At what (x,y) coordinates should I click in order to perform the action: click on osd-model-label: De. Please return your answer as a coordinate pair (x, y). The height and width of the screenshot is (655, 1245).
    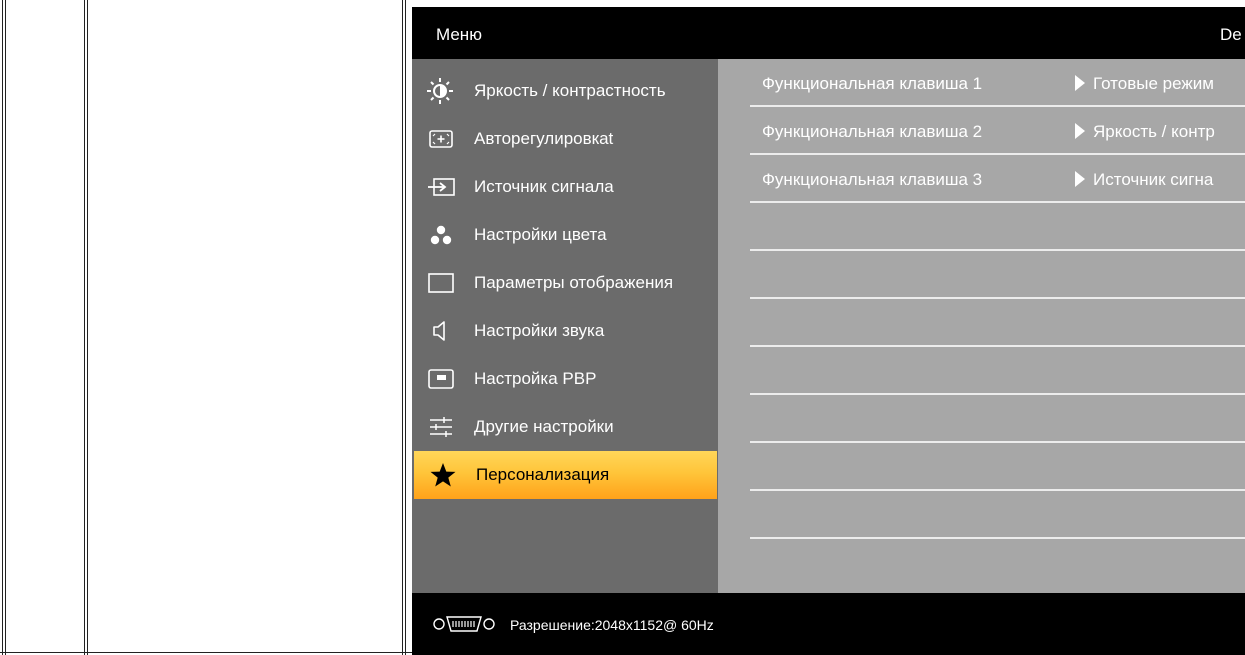
    Looking at the image, I should click on (1231, 34).